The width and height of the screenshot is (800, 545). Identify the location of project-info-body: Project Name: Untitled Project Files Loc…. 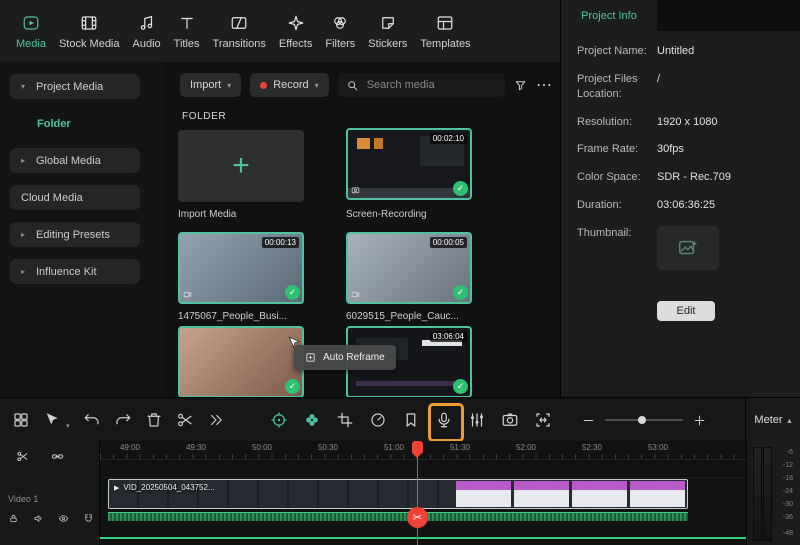
(683, 182).